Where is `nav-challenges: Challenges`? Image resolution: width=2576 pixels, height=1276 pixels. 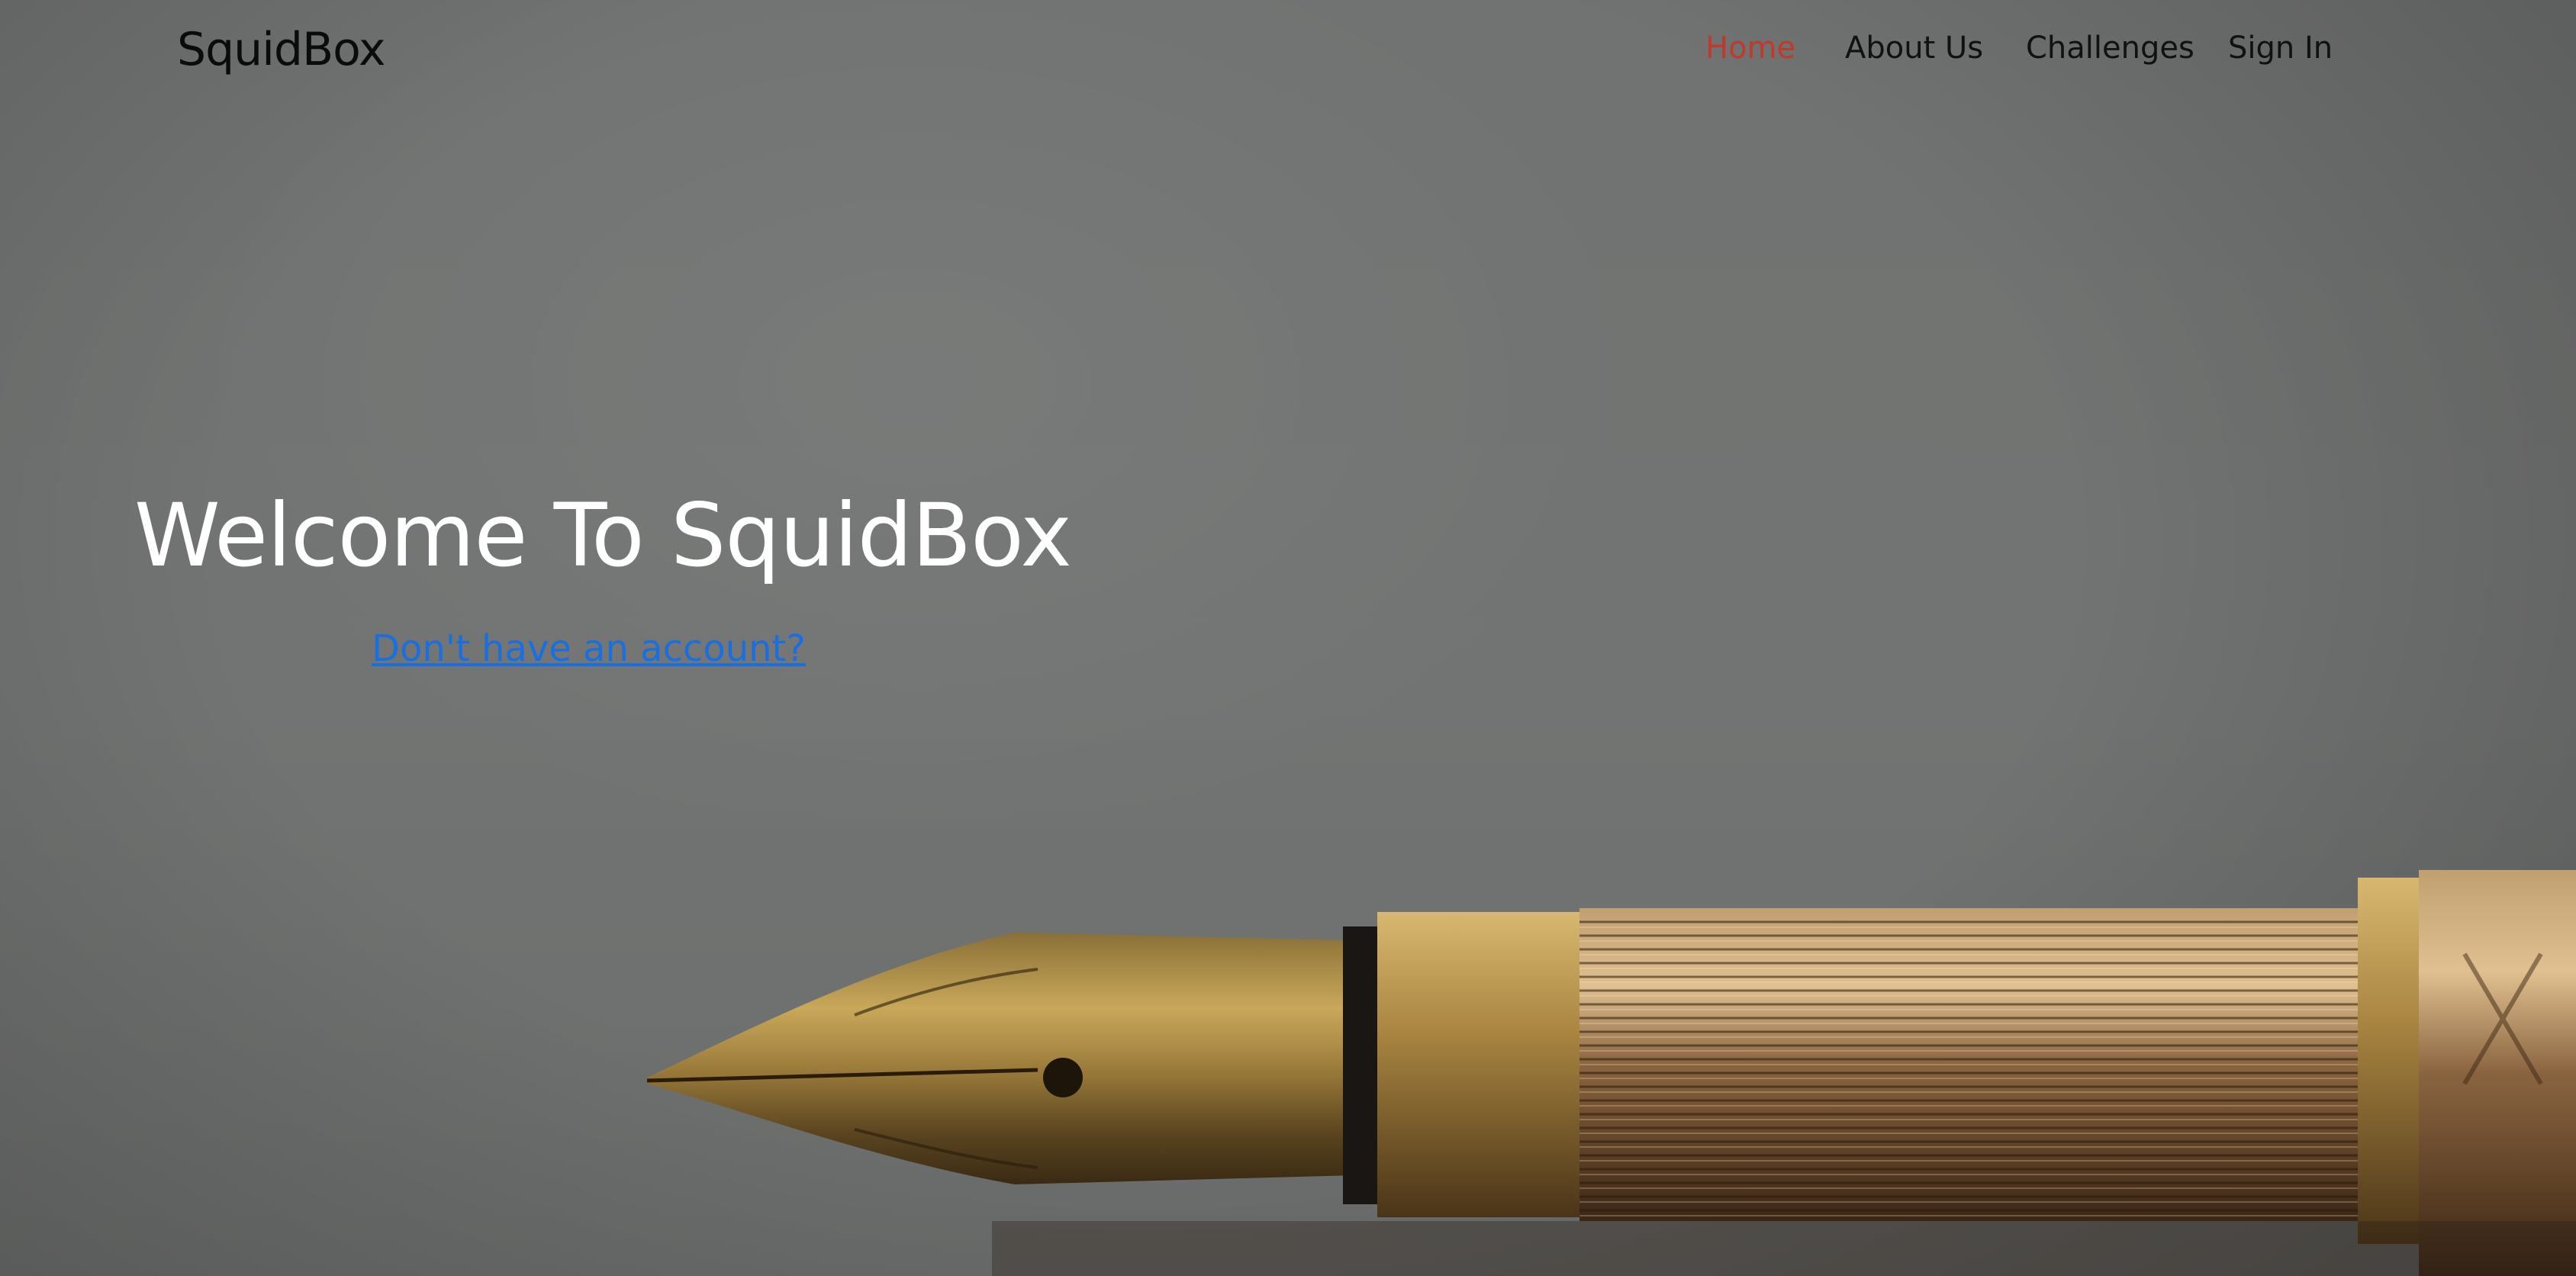 nav-challenges: Challenges is located at coordinates (2110, 48).